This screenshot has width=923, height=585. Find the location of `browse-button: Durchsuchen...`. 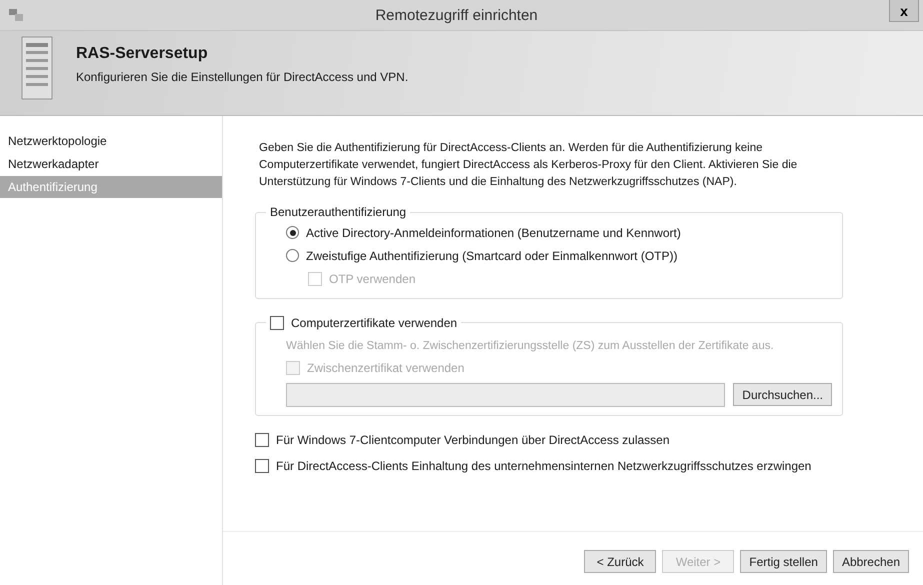

browse-button: Durchsuchen... is located at coordinates (782, 394).